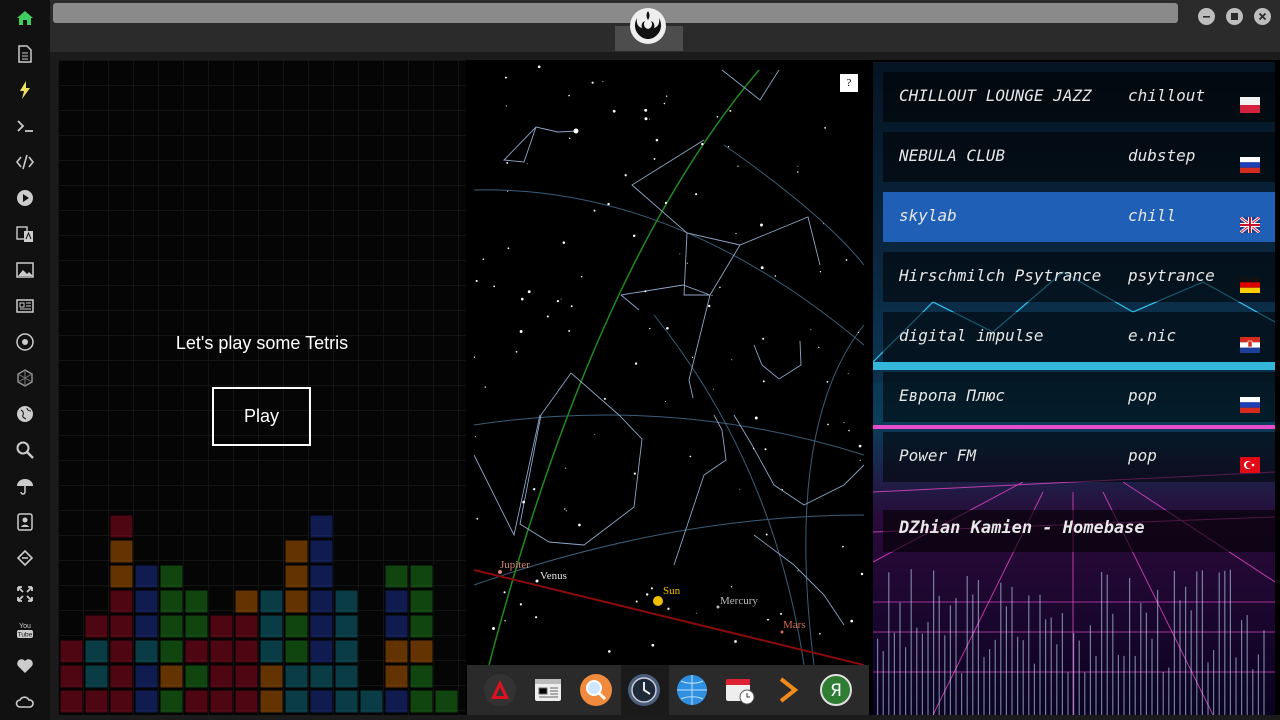 The width and height of the screenshot is (1280, 720). What do you see at coordinates (644, 690) in the screenshot?
I see `clock-app-icon` at bounding box center [644, 690].